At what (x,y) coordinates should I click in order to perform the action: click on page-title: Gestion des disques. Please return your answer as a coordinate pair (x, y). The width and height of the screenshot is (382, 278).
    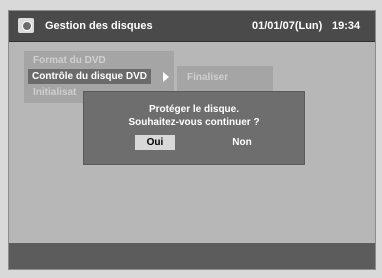
    Looking at the image, I should click on (99, 26).